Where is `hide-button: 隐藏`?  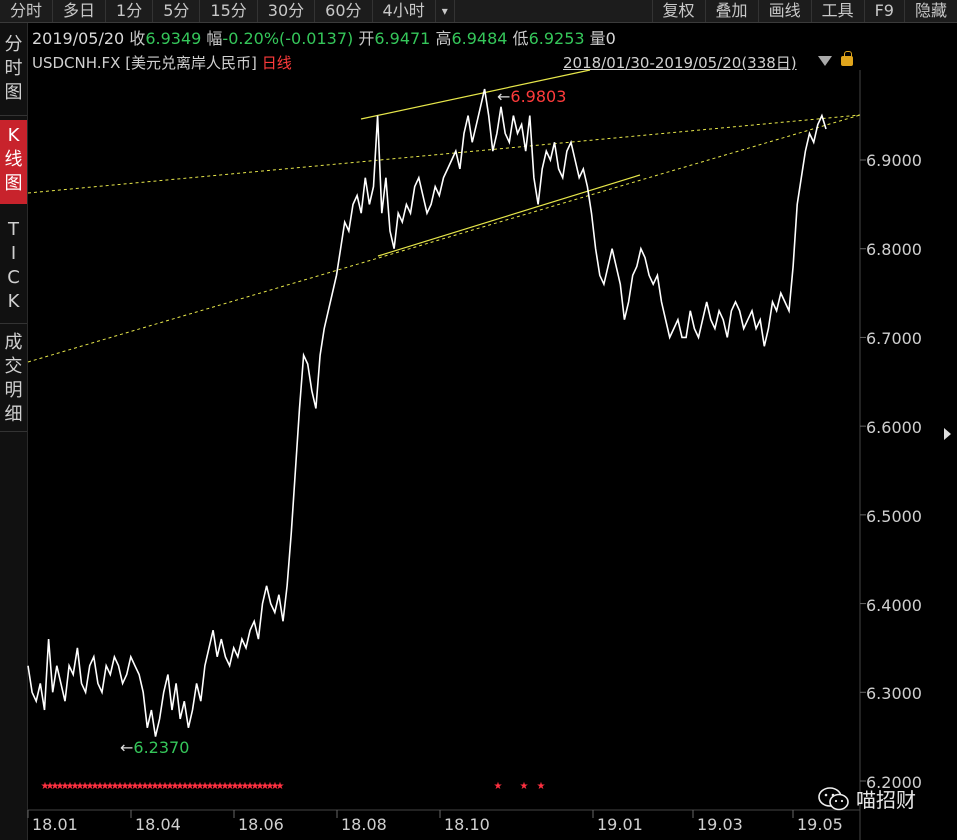
hide-button: 隐藏 is located at coordinates (930, 11).